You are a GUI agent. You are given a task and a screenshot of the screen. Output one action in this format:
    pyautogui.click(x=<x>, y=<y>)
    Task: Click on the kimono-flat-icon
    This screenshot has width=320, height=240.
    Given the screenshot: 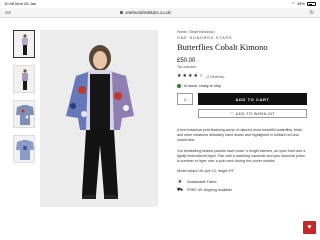 What is the action you would take?
    pyautogui.click(x=25, y=115)
    